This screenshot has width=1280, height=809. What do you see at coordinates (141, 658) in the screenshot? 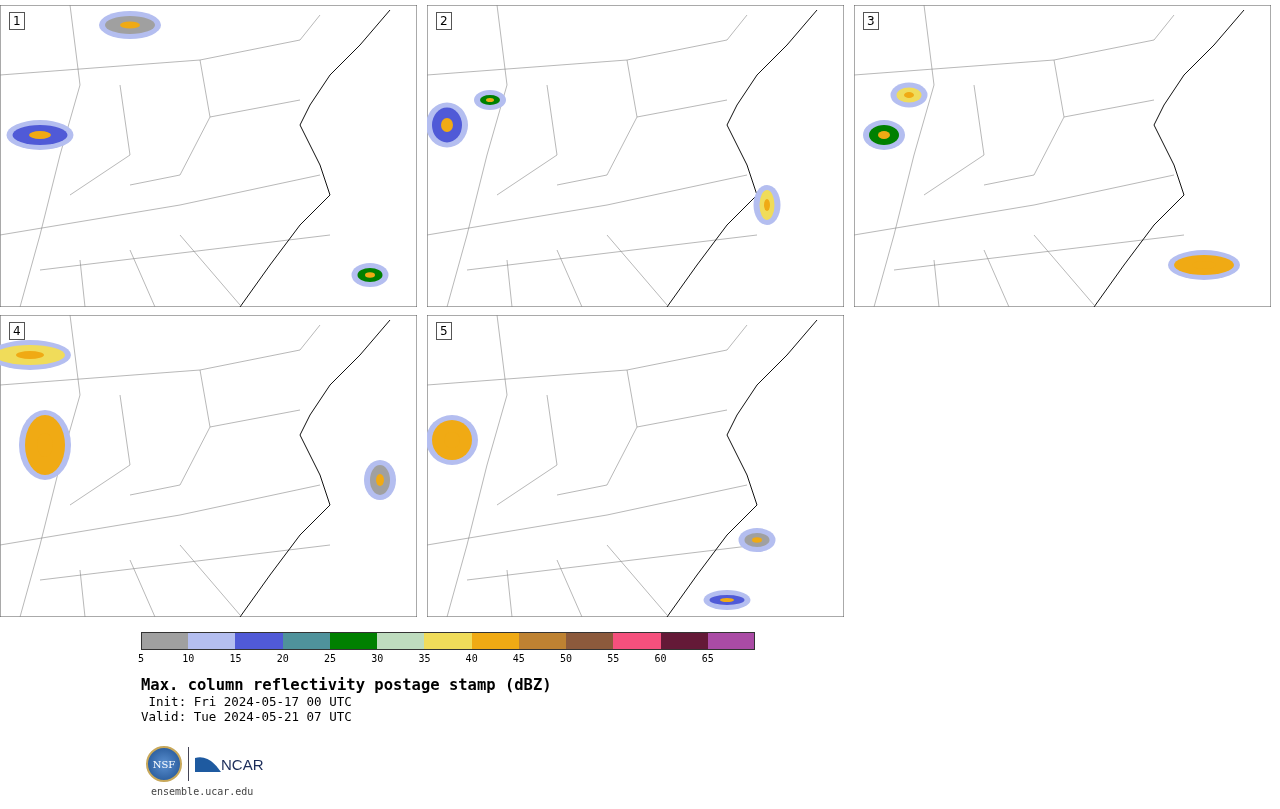
I see `tick-label: 5` at bounding box center [141, 658].